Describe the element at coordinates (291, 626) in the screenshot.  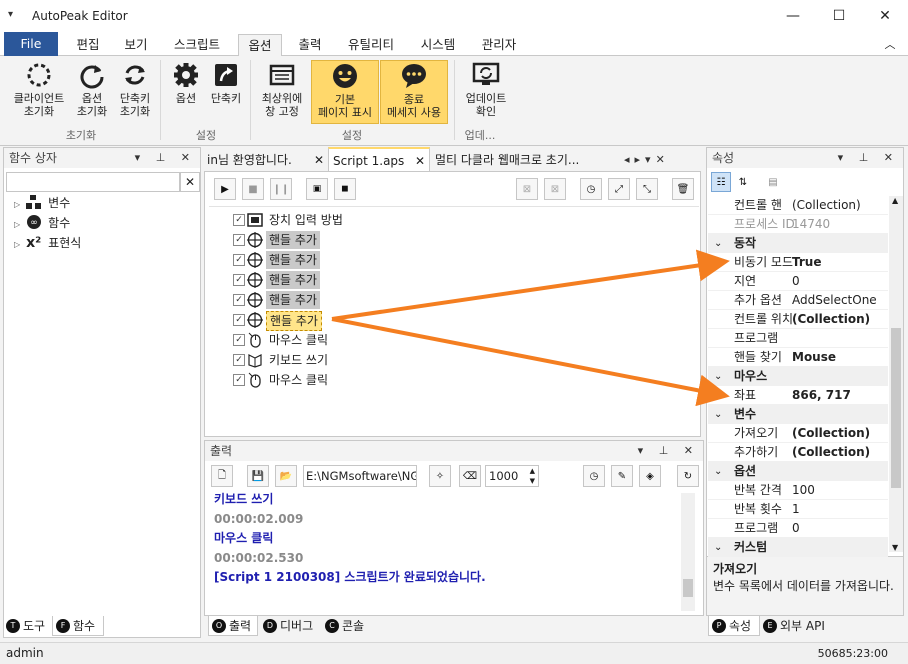
I see `tab-debug: D 디버그` at that location.